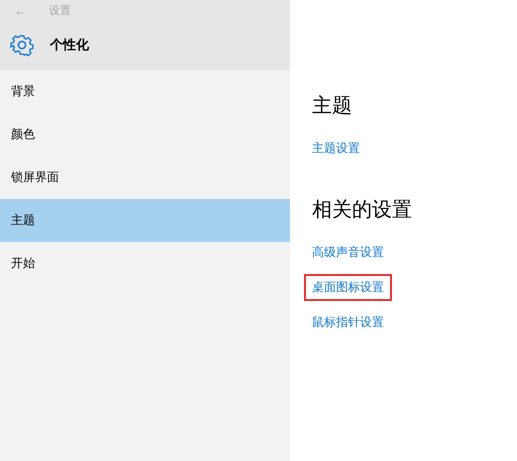 The width and height of the screenshot is (517, 461). Describe the element at coordinates (348, 287) in the screenshot. I see `settings-link: 桌面图标设置` at that location.